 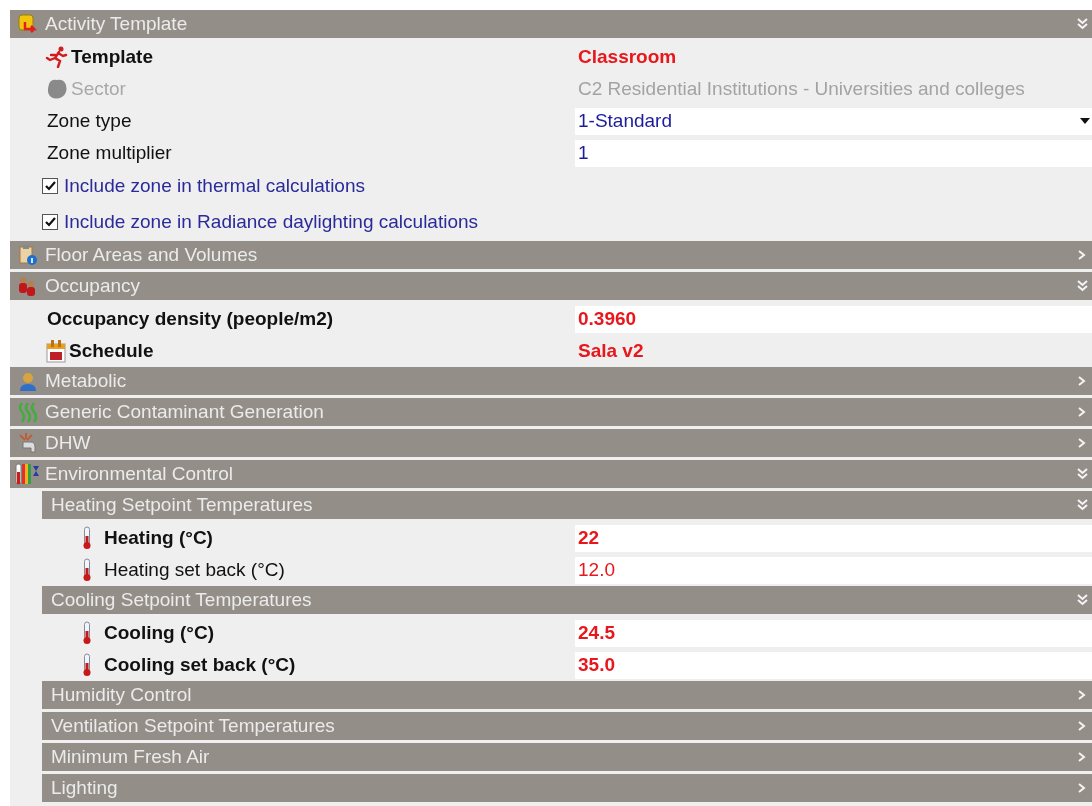 What do you see at coordinates (551, 24) in the screenshot?
I see `section-header: Activity Template` at bounding box center [551, 24].